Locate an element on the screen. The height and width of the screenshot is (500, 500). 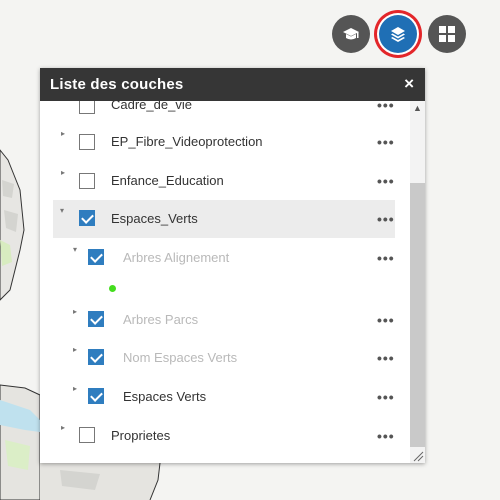
panel-header: Liste des couches × is located at coordinates (232, 84).